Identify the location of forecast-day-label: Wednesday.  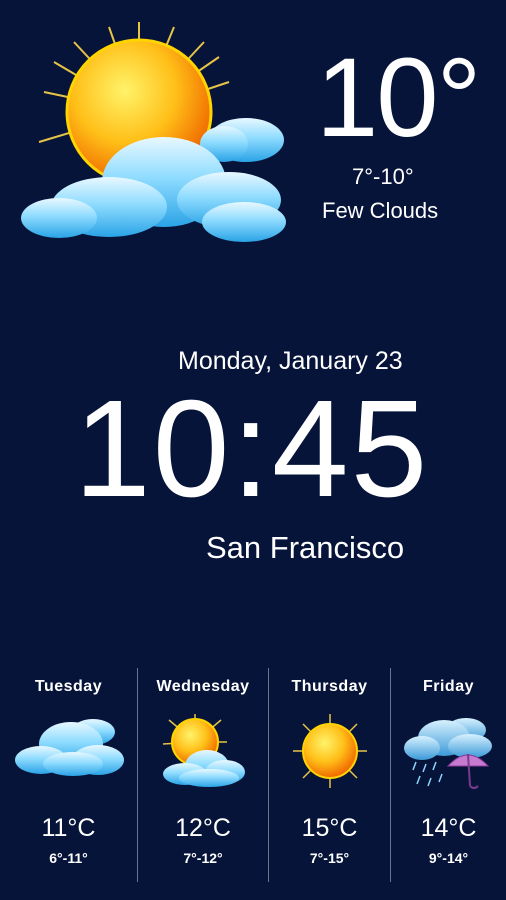
(203, 686).